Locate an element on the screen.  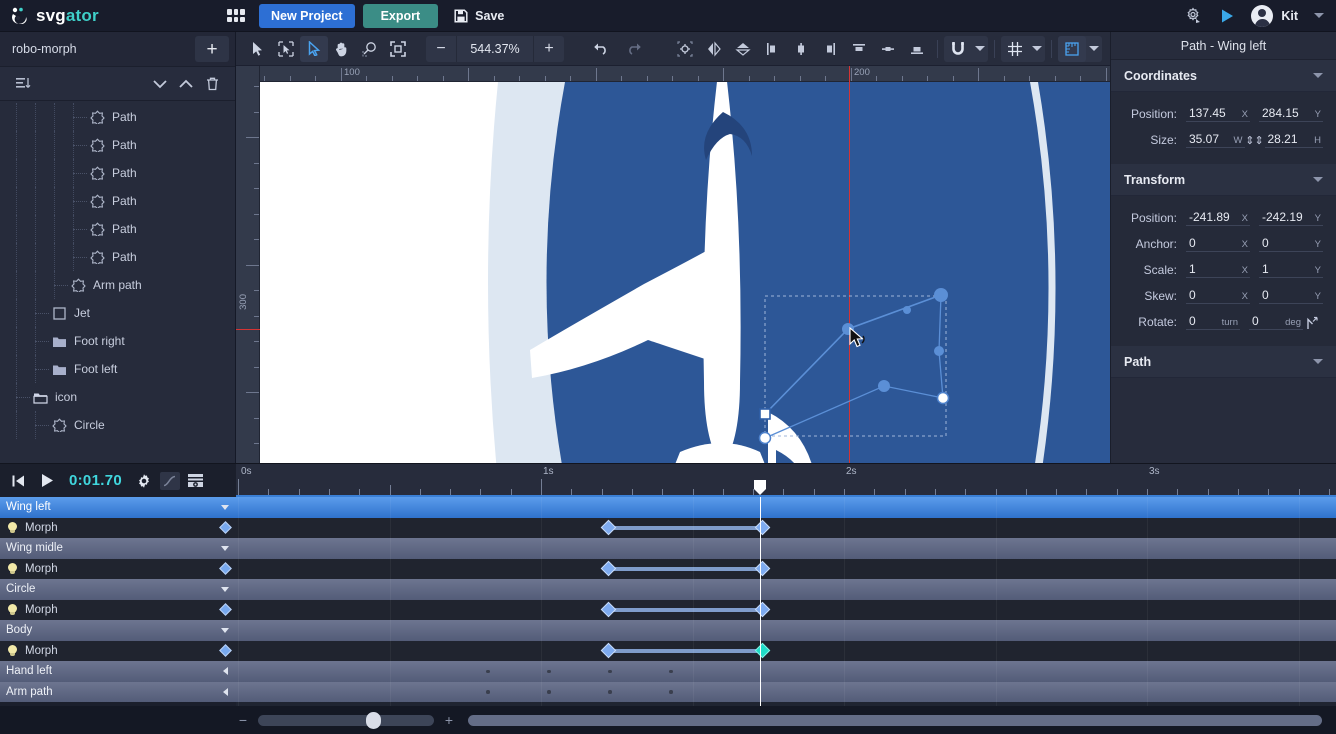
align-center-horizontal-icon is located at coordinates (801, 49).